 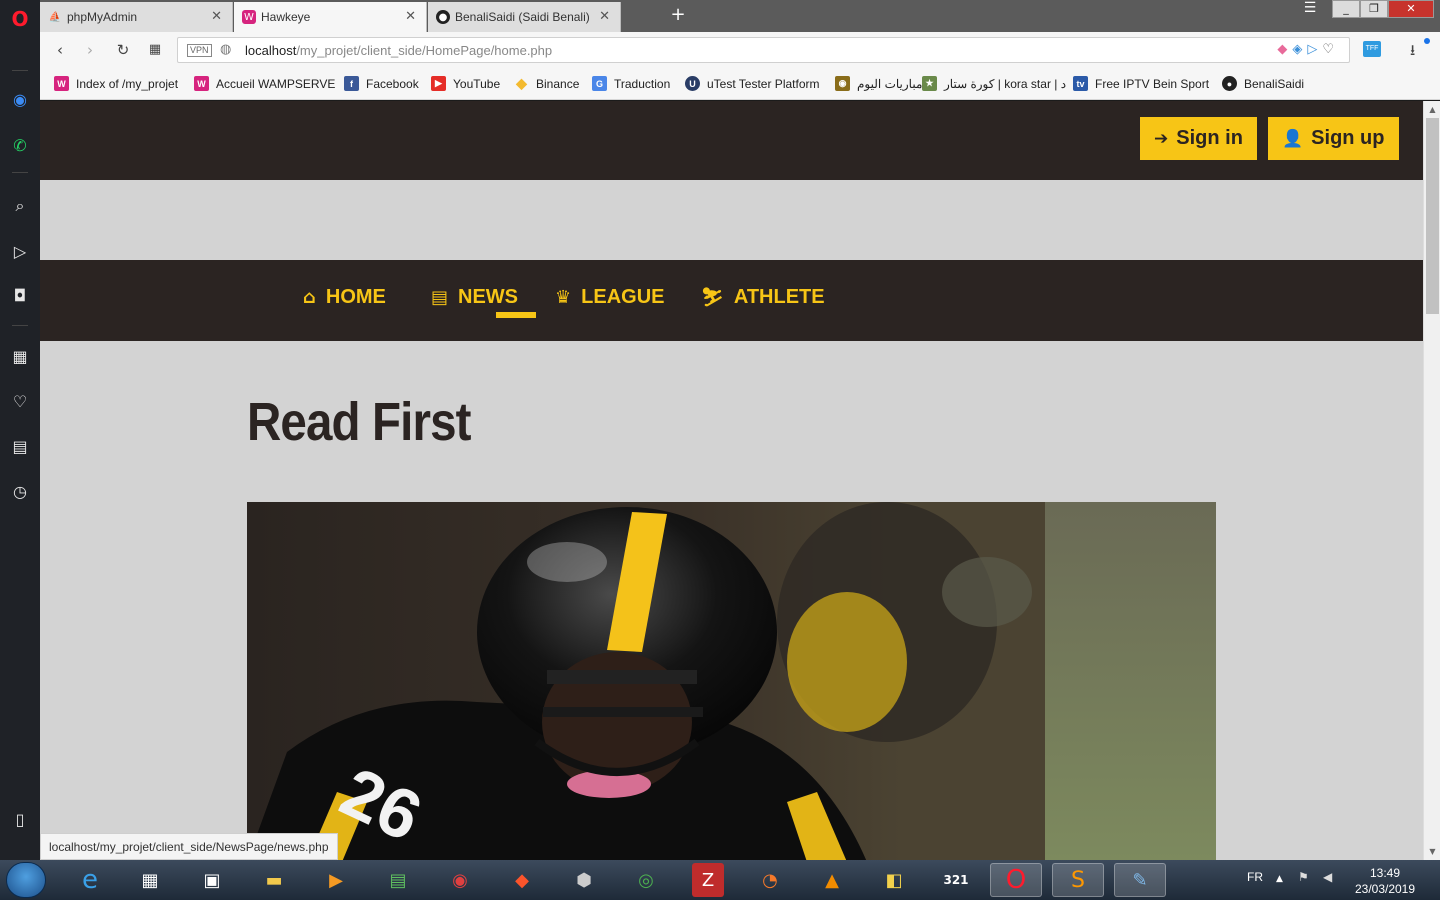 I want to click on maximize-button: ❐, so click(x=1374, y=9).